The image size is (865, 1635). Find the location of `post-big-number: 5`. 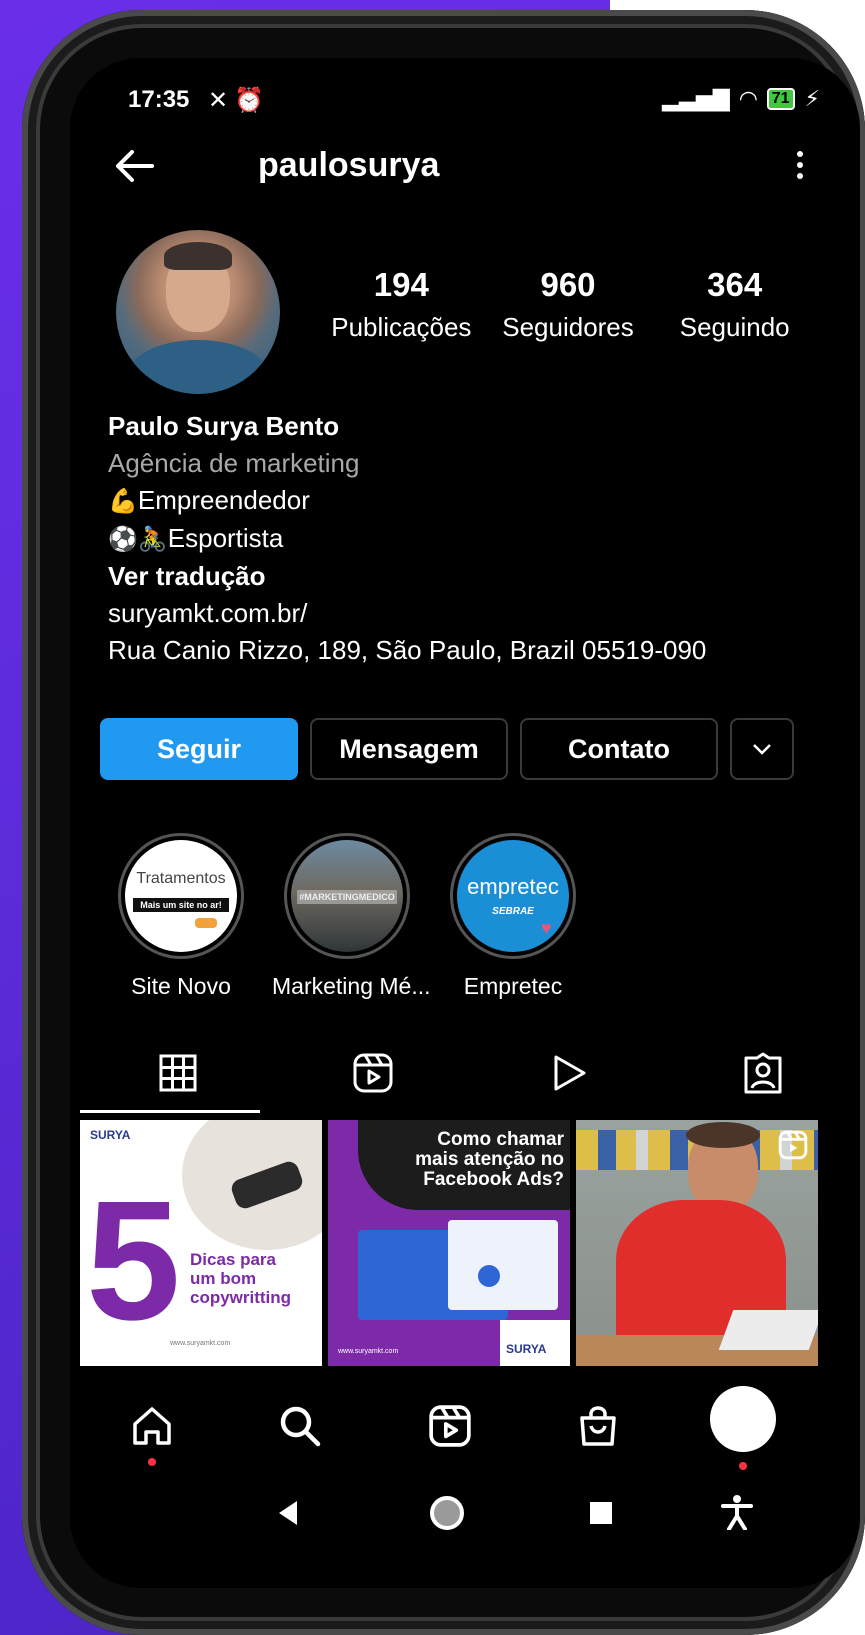

post-big-number: 5 is located at coordinates (133, 1261).